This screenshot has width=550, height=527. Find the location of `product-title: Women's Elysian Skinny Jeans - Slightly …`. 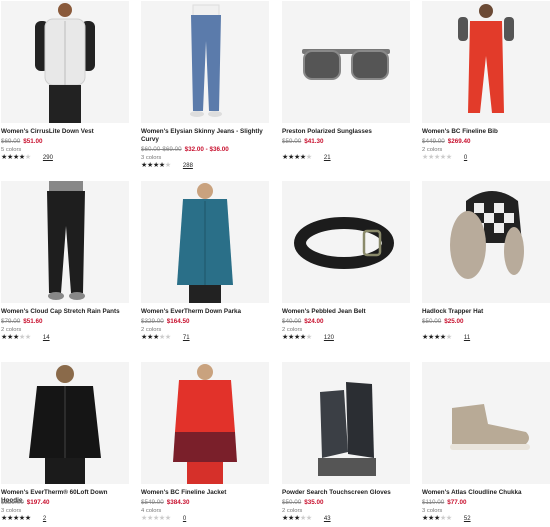

product-title: Women's Elysian Skinny Jeans - Slightly … is located at coordinates (205, 136).